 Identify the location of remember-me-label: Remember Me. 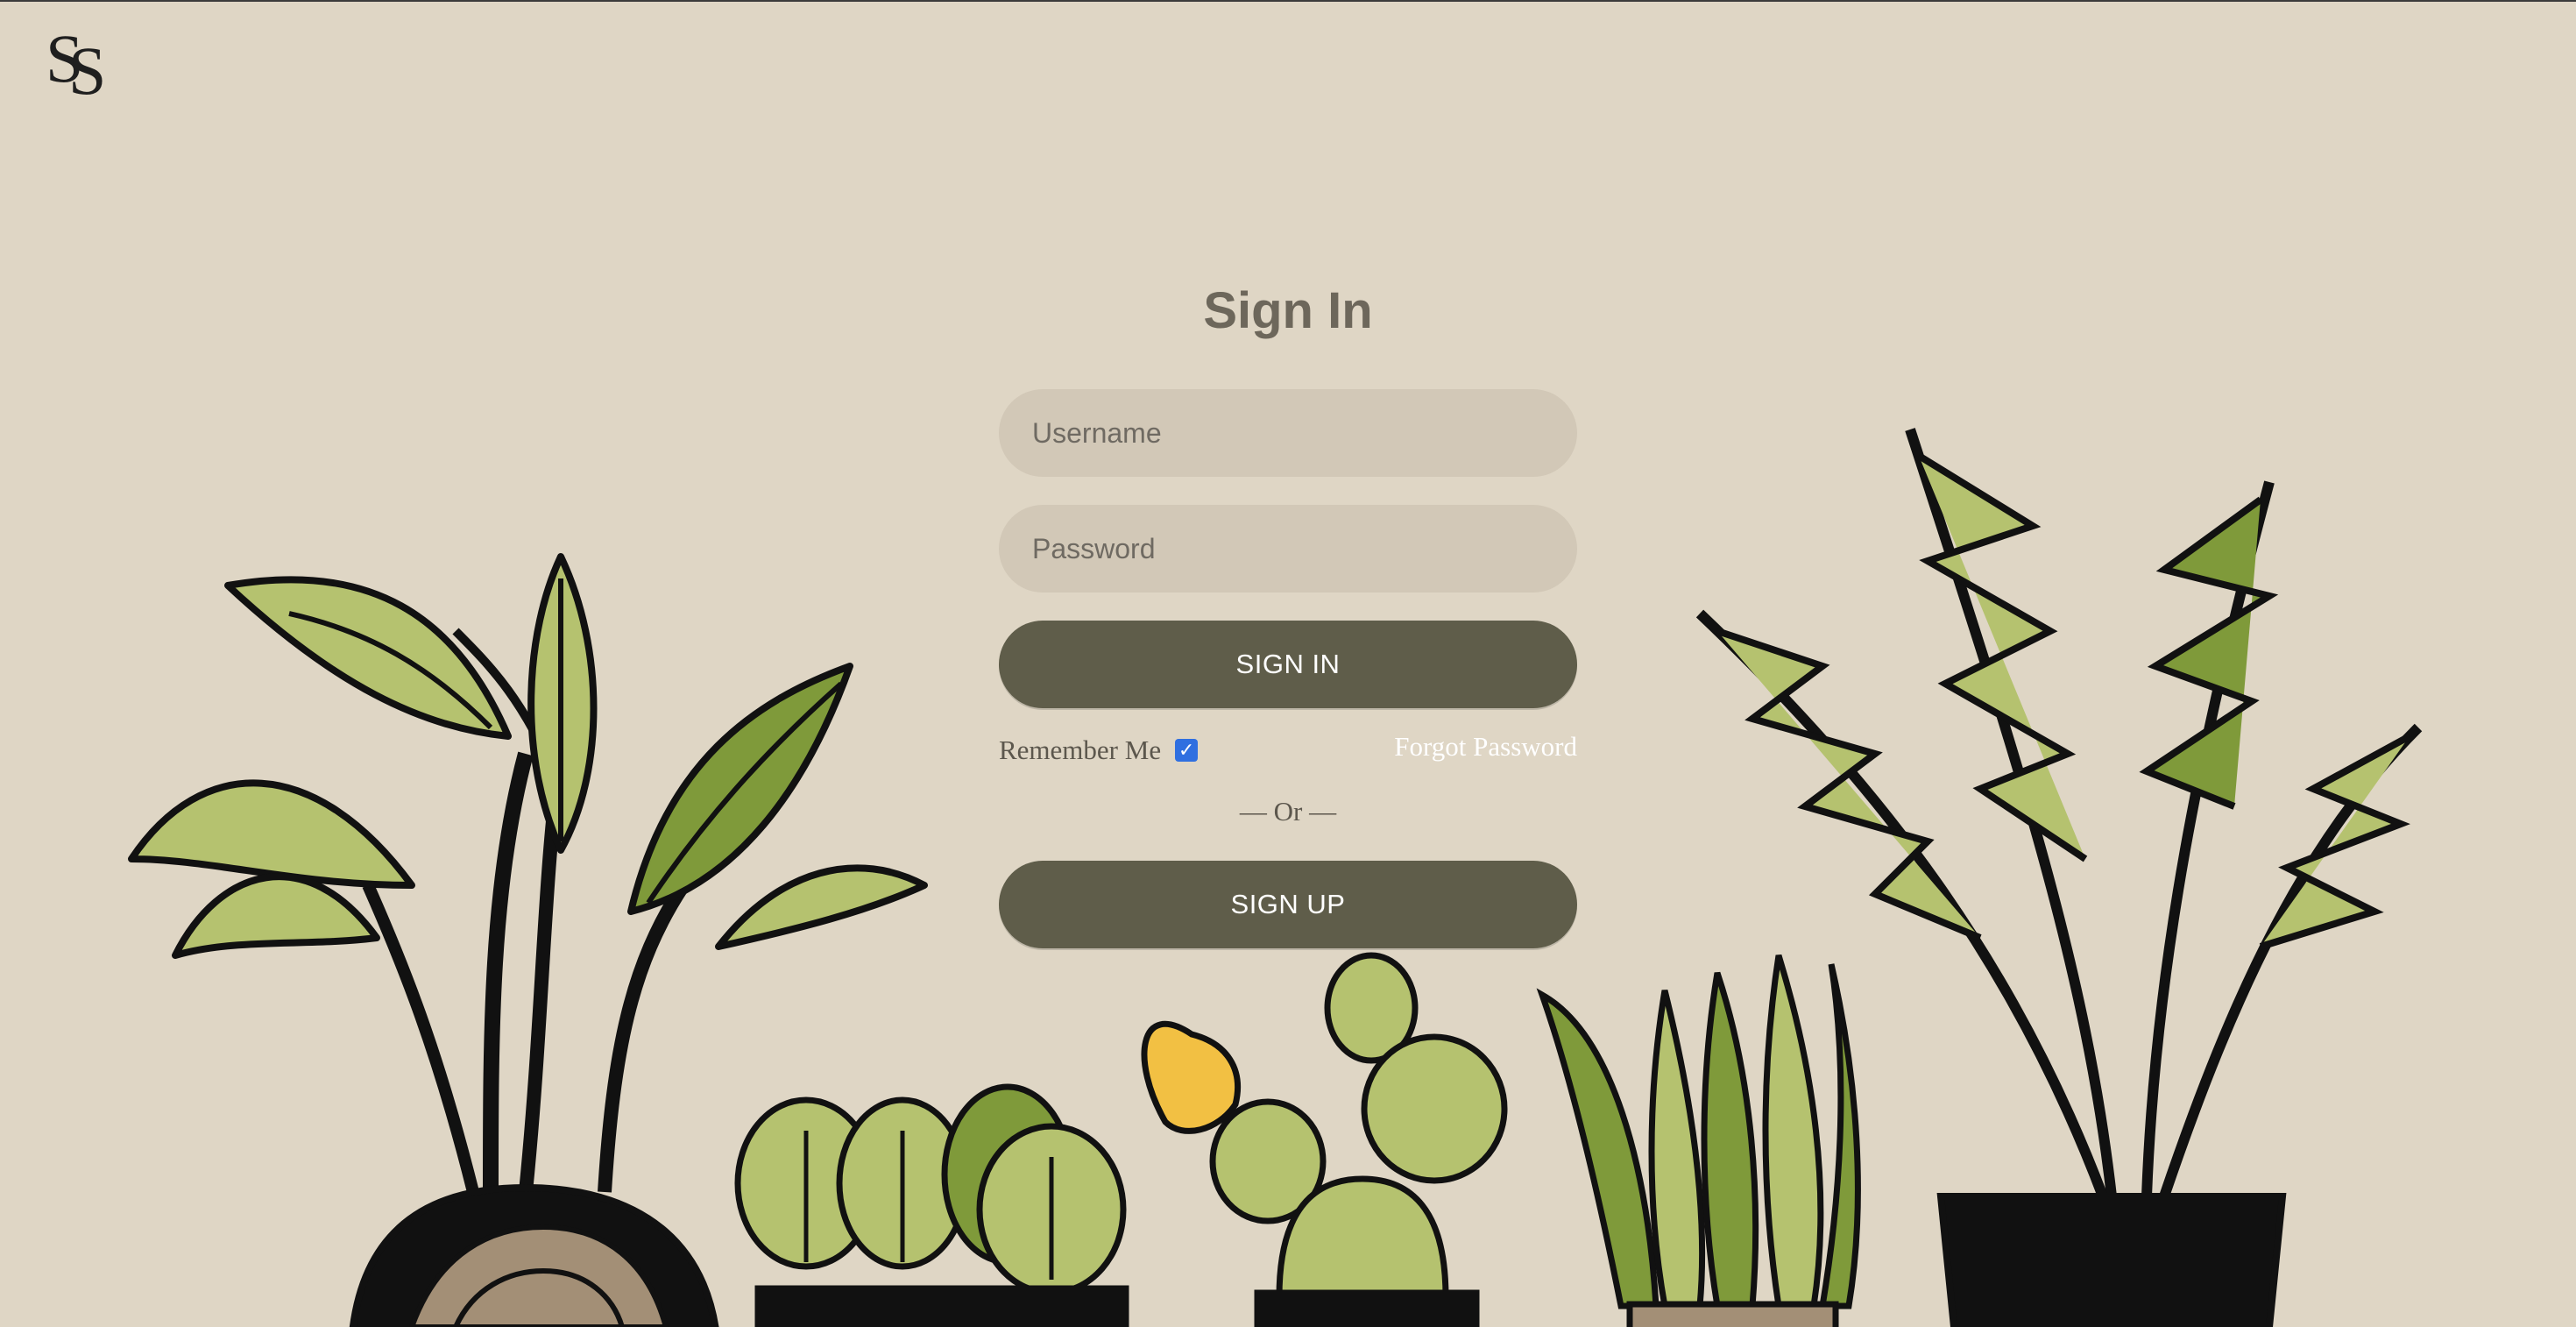
(1080, 749).